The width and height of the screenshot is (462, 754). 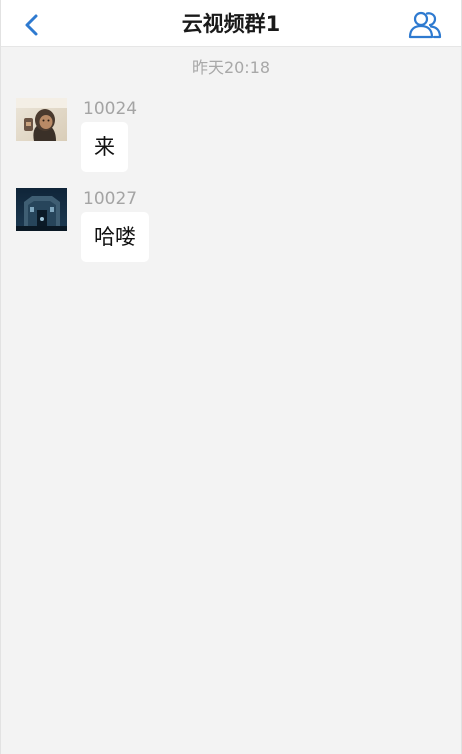 I want to click on group-members-icon, so click(x=425, y=25).